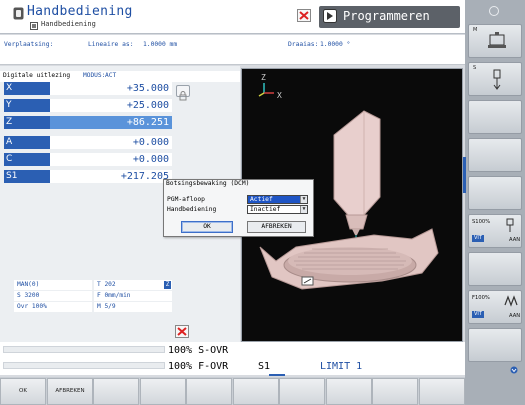 This screenshot has width=525, height=405. What do you see at coordinates (160, 44) in the screenshot?
I see `linear-axis-value: 1.0000 mm` at bounding box center [160, 44].